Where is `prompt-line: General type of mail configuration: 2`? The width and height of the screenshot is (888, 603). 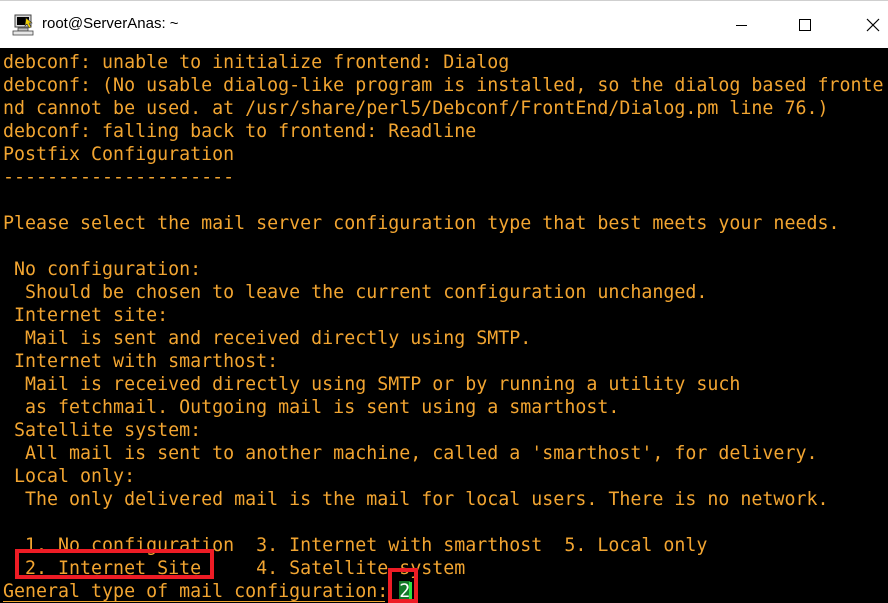
prompt-line: General type of mail configuration: 2 is located at coordinates (207, 591).